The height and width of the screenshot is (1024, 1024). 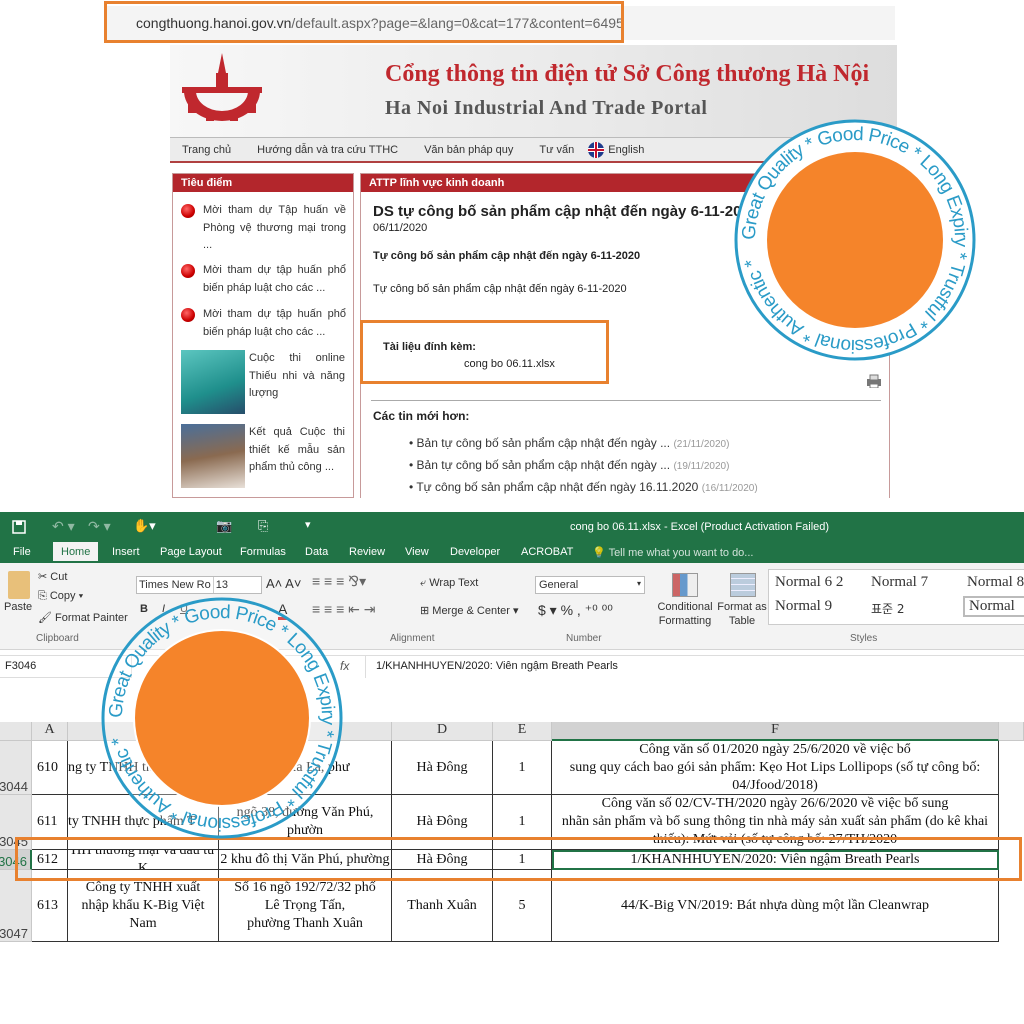 I want to click on format-table-icon, so click(x=743, y=585).